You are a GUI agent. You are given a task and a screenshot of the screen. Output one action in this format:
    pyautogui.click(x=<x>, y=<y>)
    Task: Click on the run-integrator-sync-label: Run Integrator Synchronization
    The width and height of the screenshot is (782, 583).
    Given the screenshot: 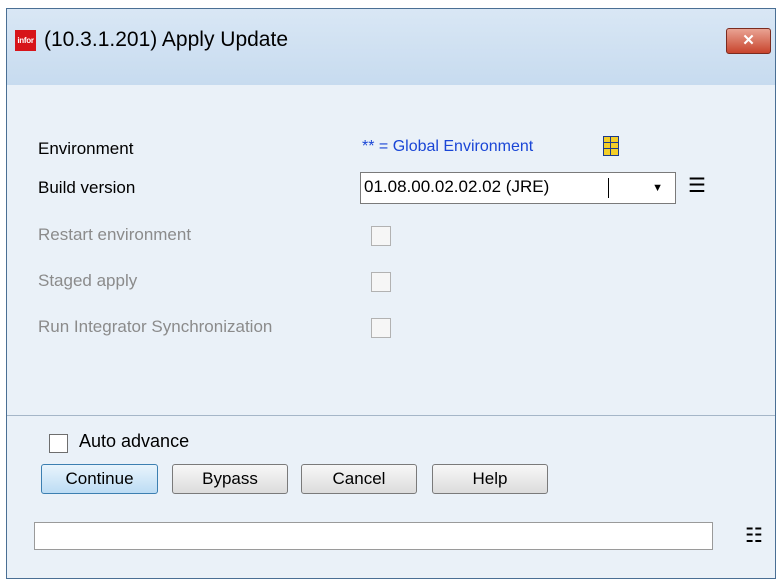 What is the action you would take?
    pyautogui.click(x=155, y=326)
    